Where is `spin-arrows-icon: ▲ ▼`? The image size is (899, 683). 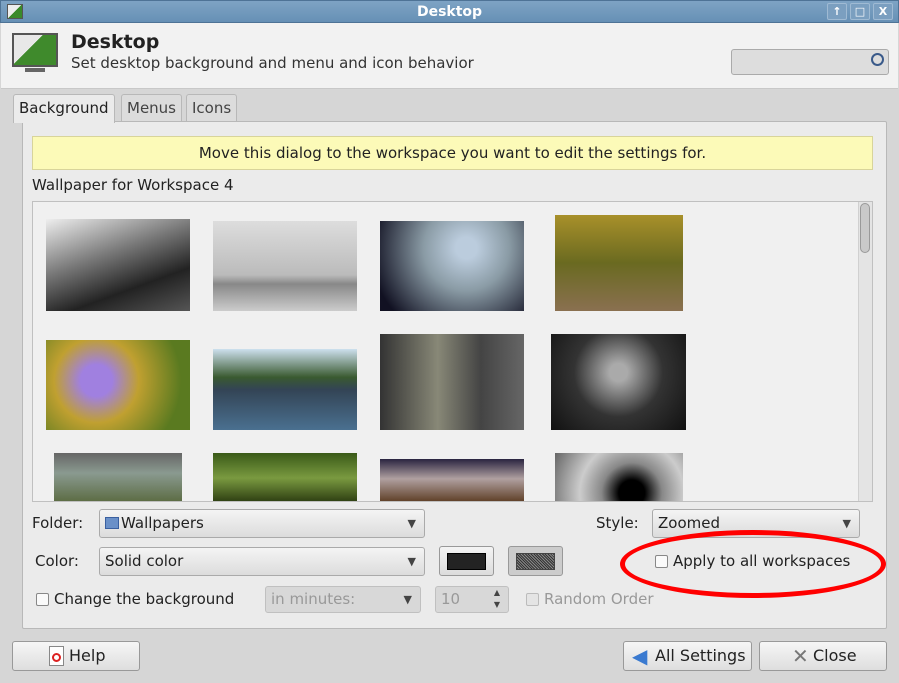
spin-arrows-icon: ▲ ▼ is located at coordinates (496, 598).